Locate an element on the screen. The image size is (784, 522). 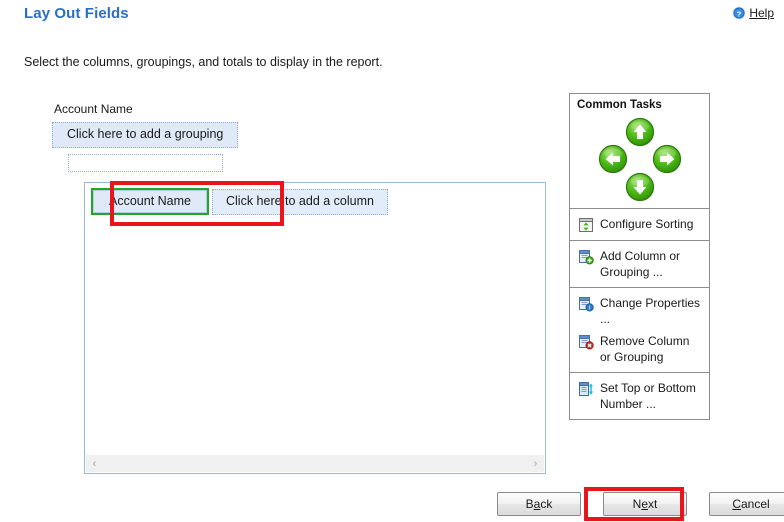
task-remove-column-or-grouping: Remove Column or Grouping is located at coordinates (639, 349).